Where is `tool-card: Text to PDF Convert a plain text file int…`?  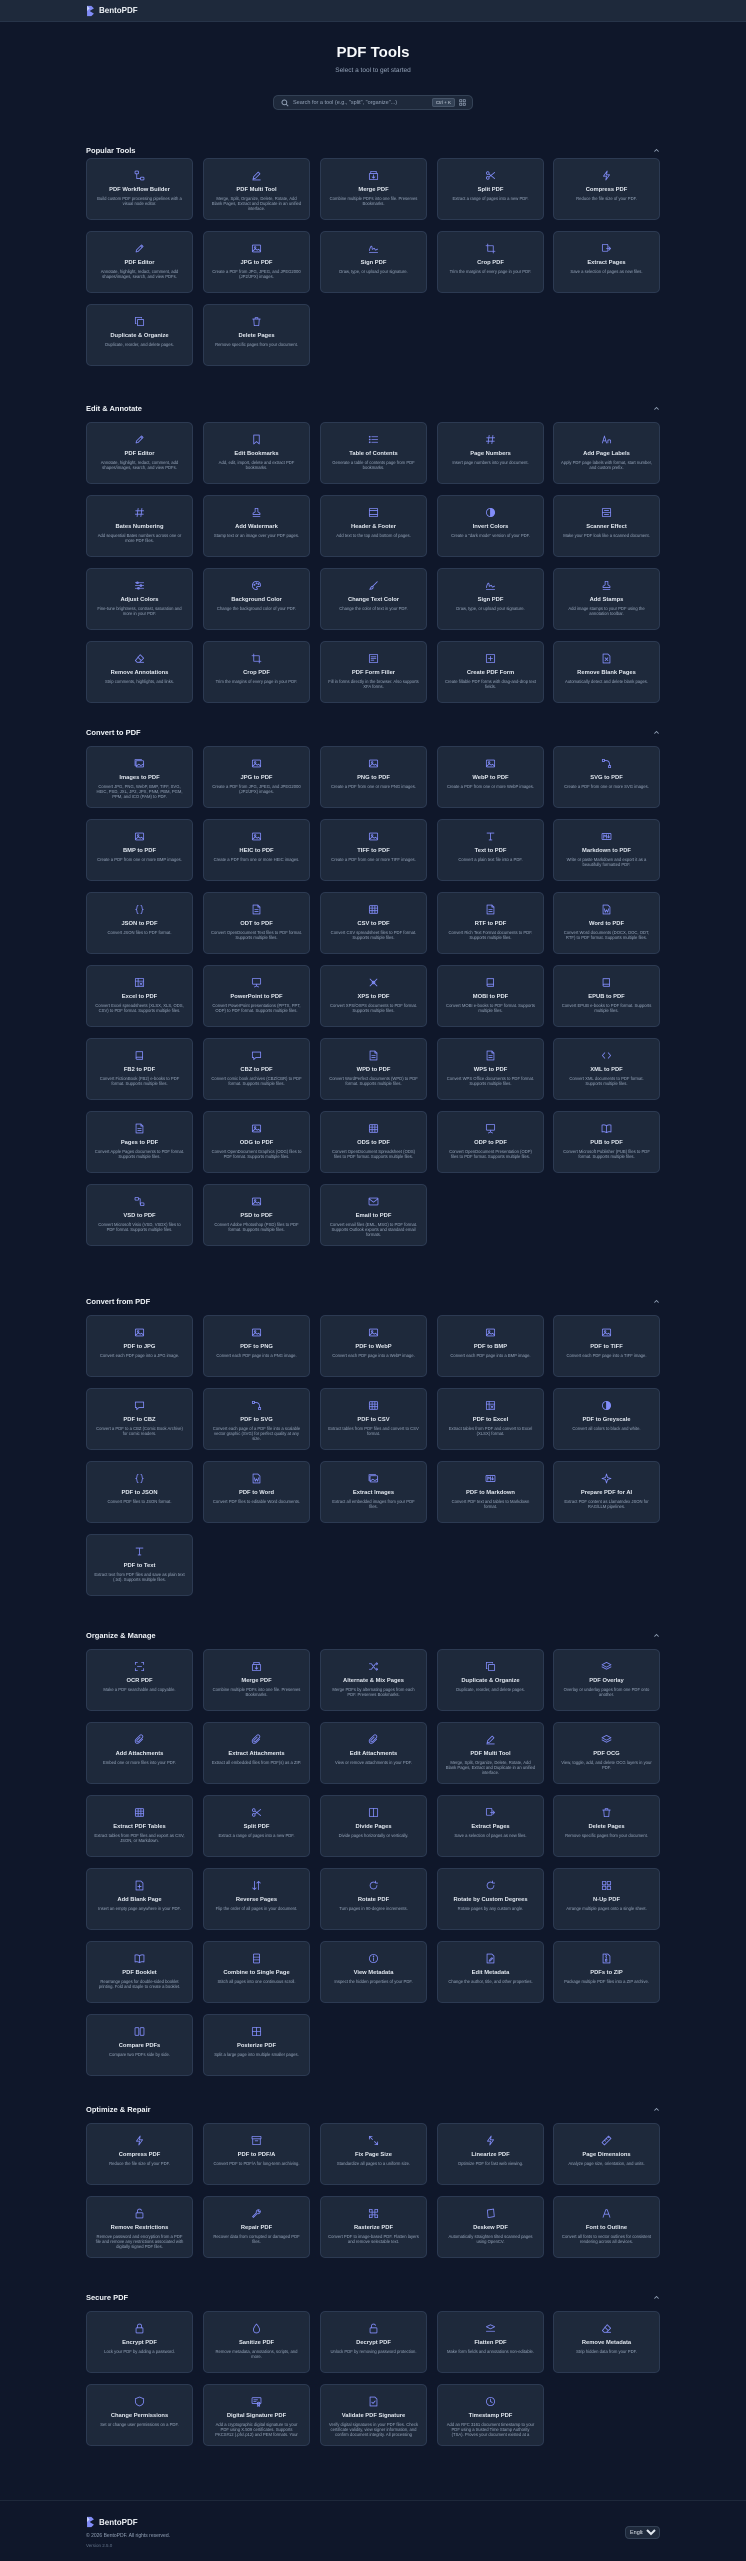
tool-card: Text to PDF Convert a plain text file int… is located at coordinates (490, 850).